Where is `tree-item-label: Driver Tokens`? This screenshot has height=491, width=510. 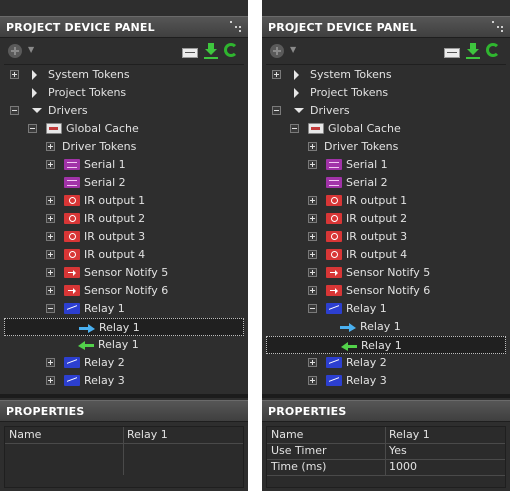
tree-item-label: Driver Tokens is located at coordinates (99, 146).